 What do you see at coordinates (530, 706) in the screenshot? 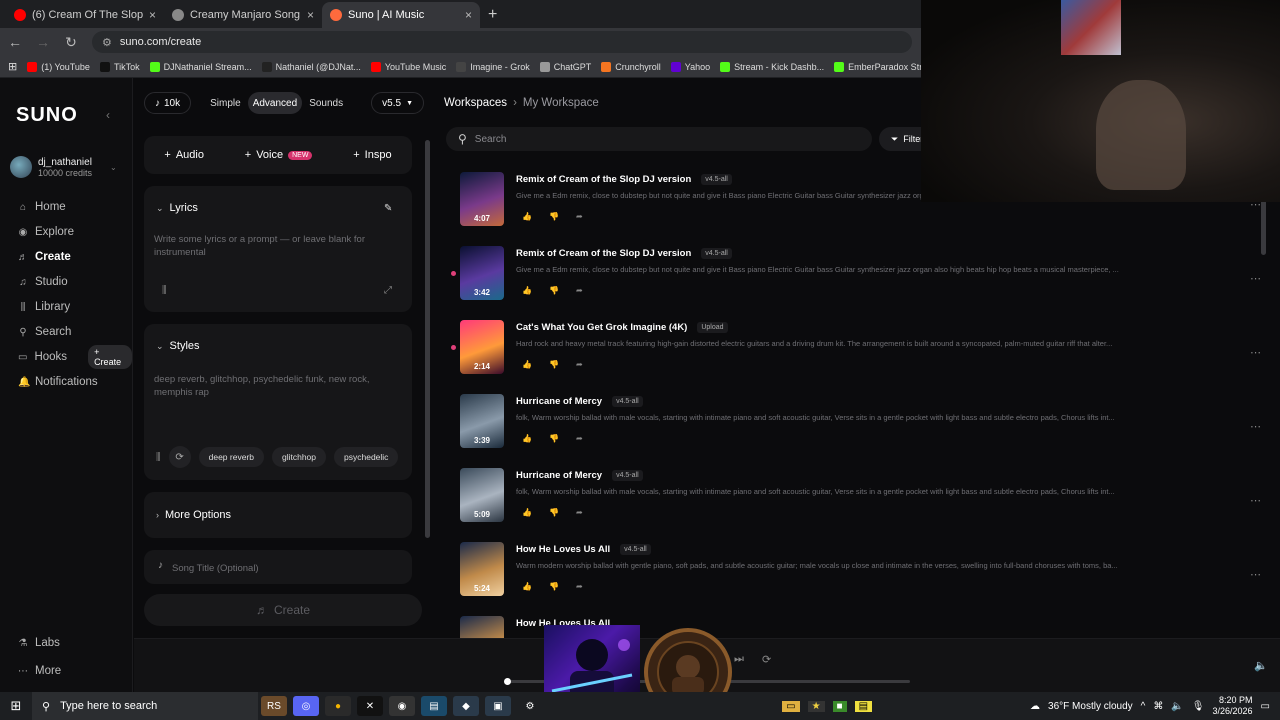
I see `settings-icon: ⚙` at bounding box center [530, 706].